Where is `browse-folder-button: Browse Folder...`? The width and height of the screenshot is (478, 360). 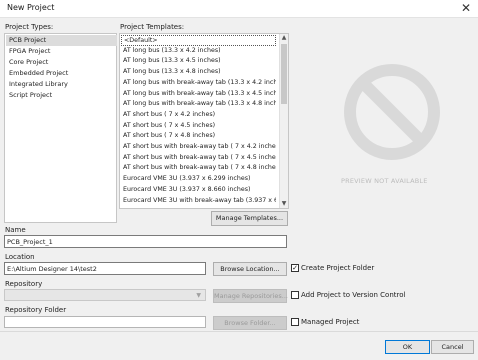
browse-folder-button: Browse Folder... is located at coordinates (250, 323).